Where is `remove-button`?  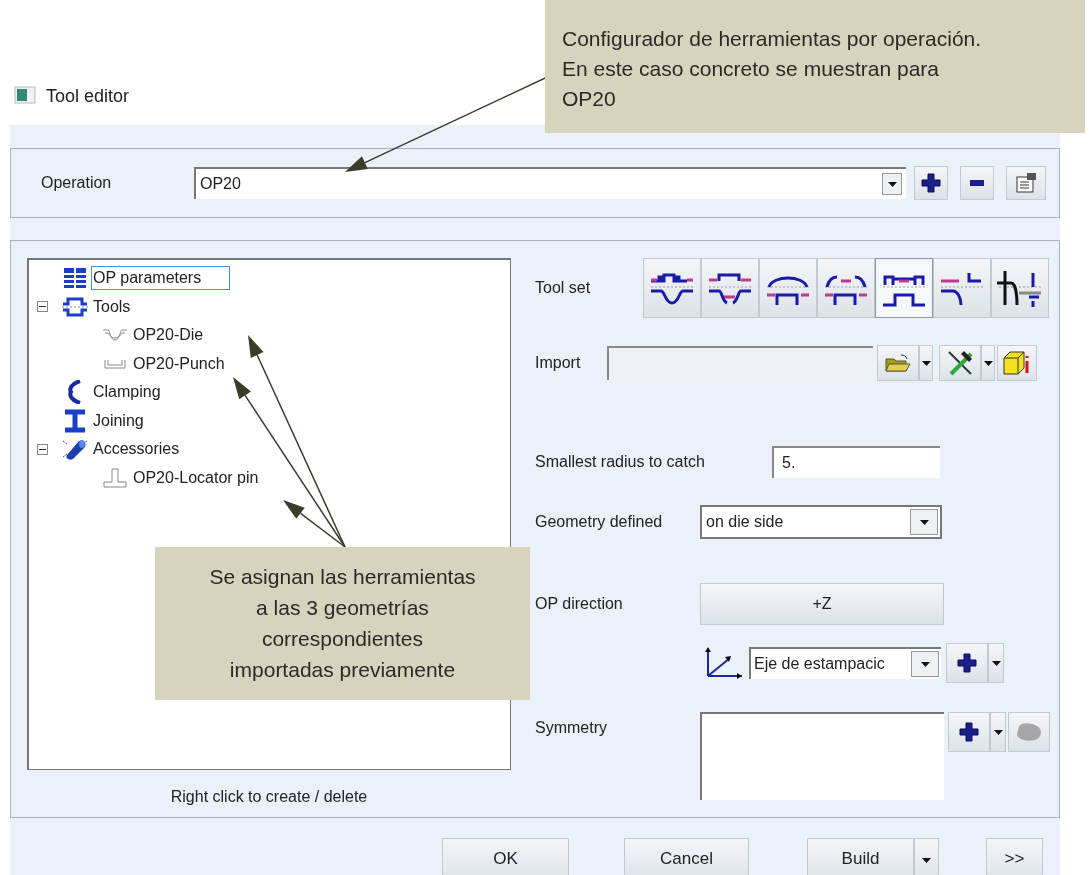 remove-button is located at coordinates (977, 183).